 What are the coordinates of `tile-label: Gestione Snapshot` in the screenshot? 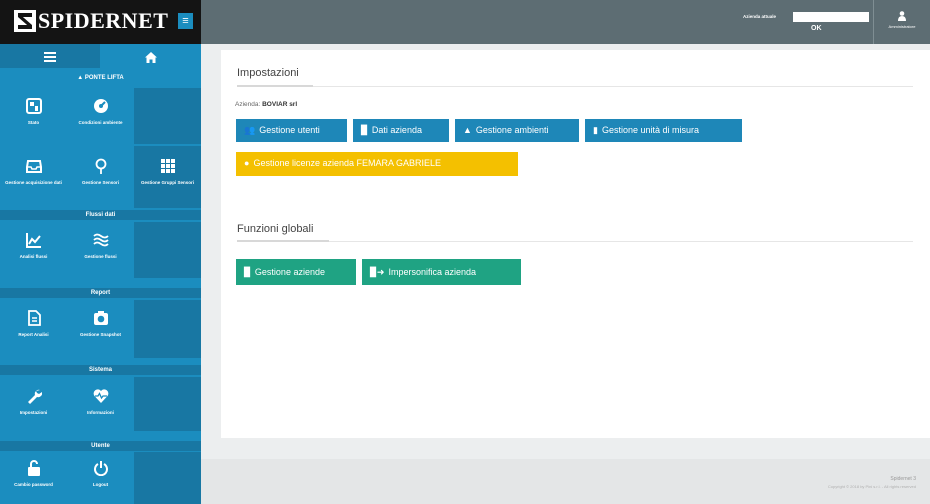 It's located at (100, 334).